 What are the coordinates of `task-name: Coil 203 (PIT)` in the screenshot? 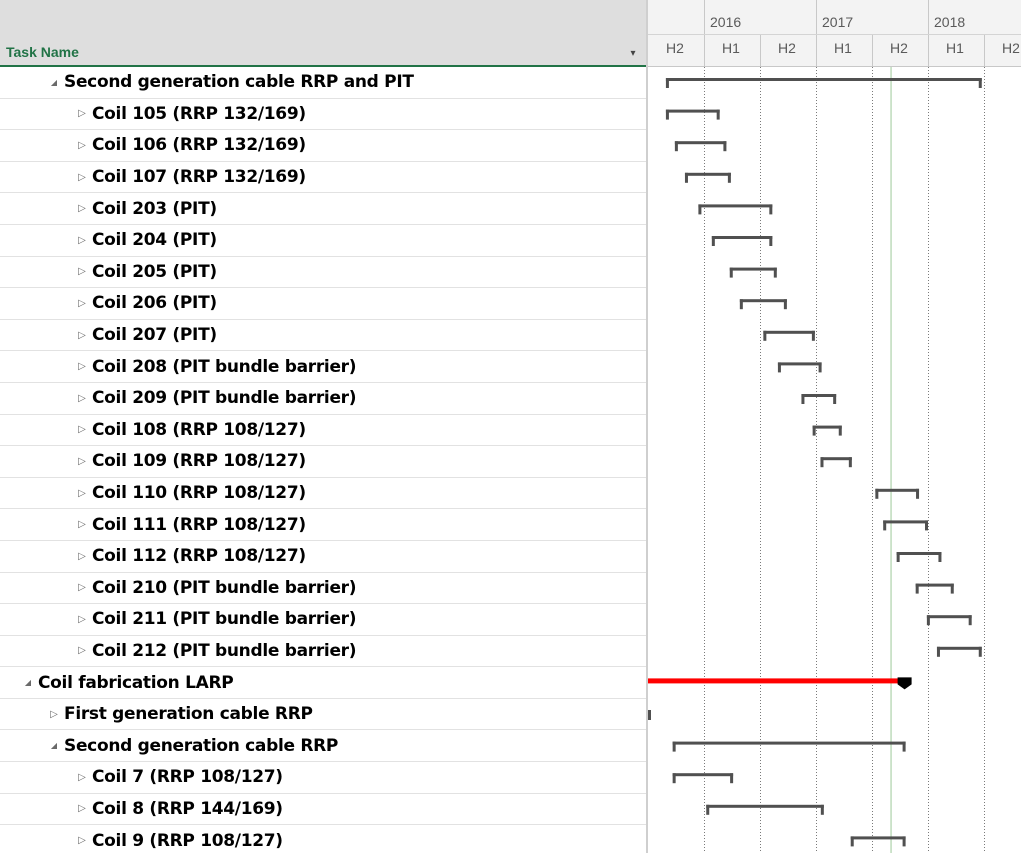 It's located at (154, 208).